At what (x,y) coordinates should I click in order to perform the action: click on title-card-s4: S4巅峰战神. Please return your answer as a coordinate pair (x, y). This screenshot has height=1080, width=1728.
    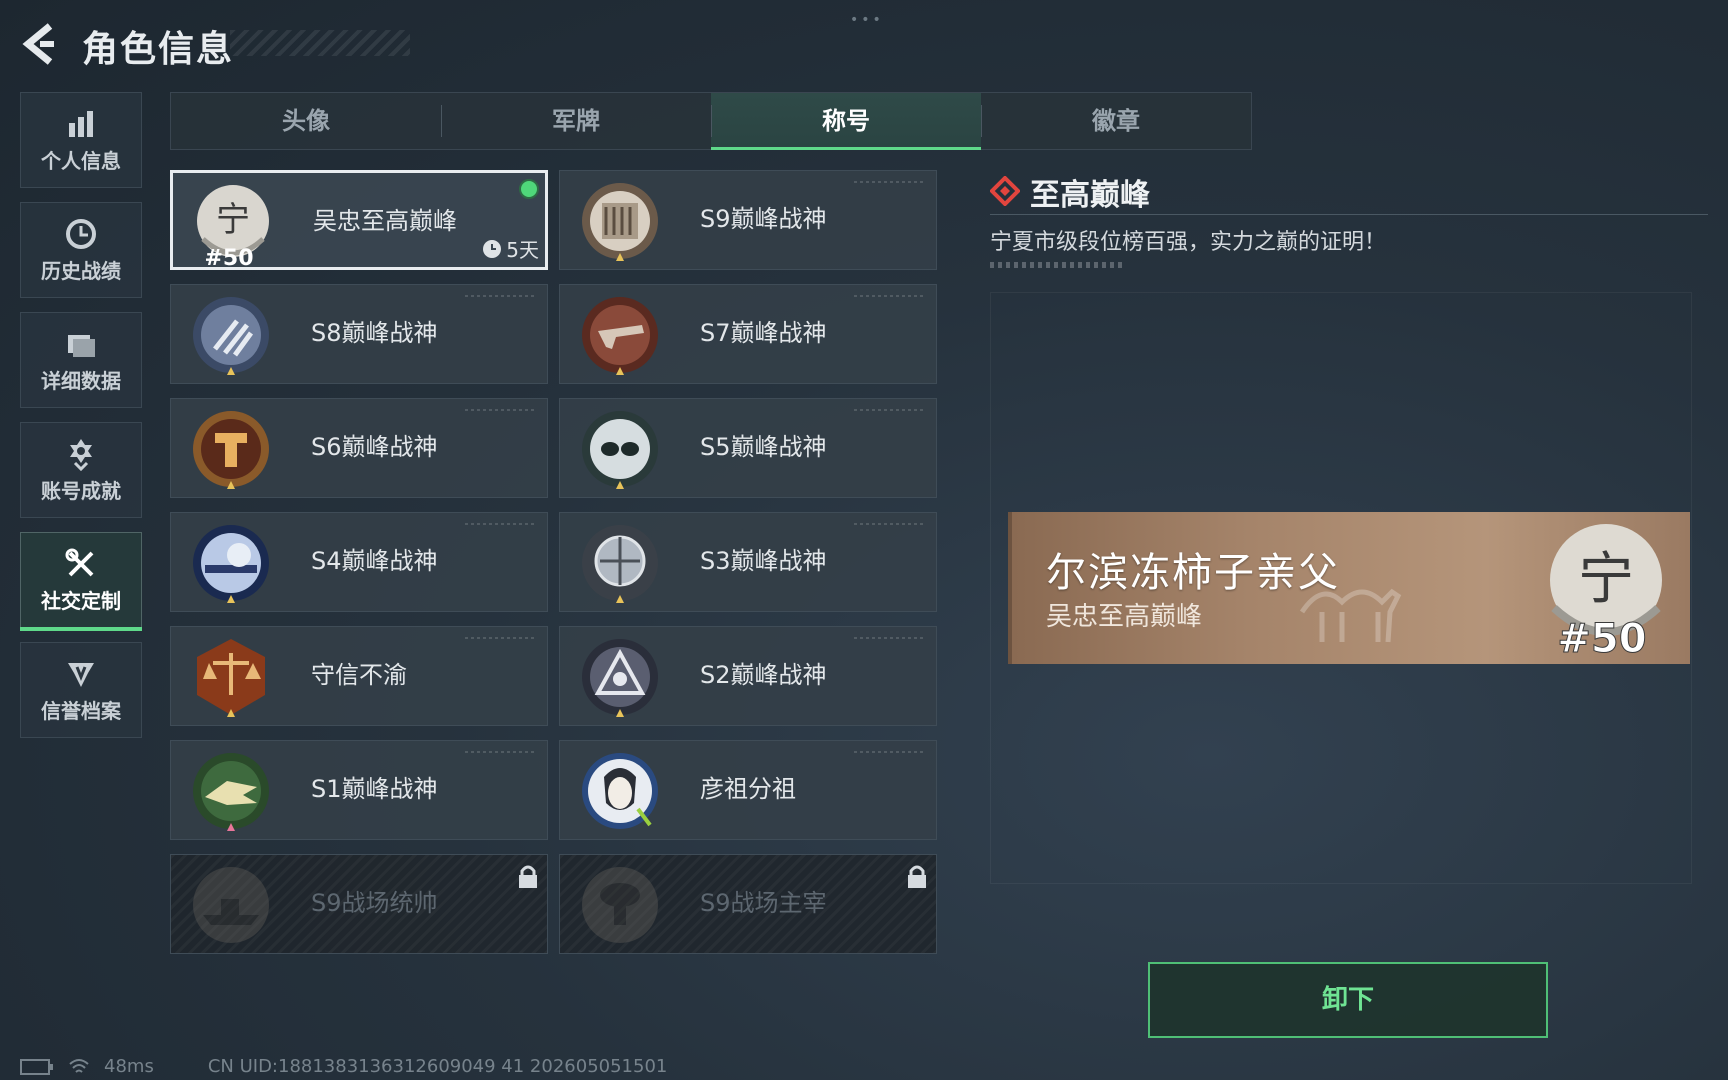
    Looking at the image, I should click on (359, 562).